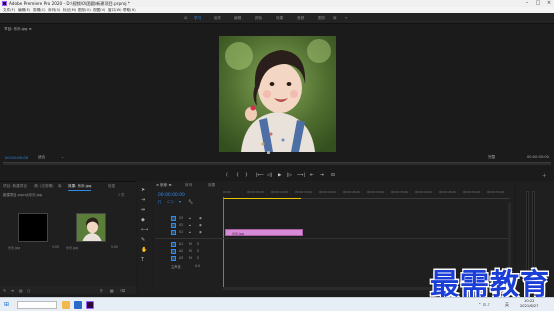 The height and width of the screenshot is (311, 554). What do you see at coordinates (22, 195) in the screenshot?
I see `project-path: 新建项目.prproj\乐乐.jpg` at bounding box center [22, 195].